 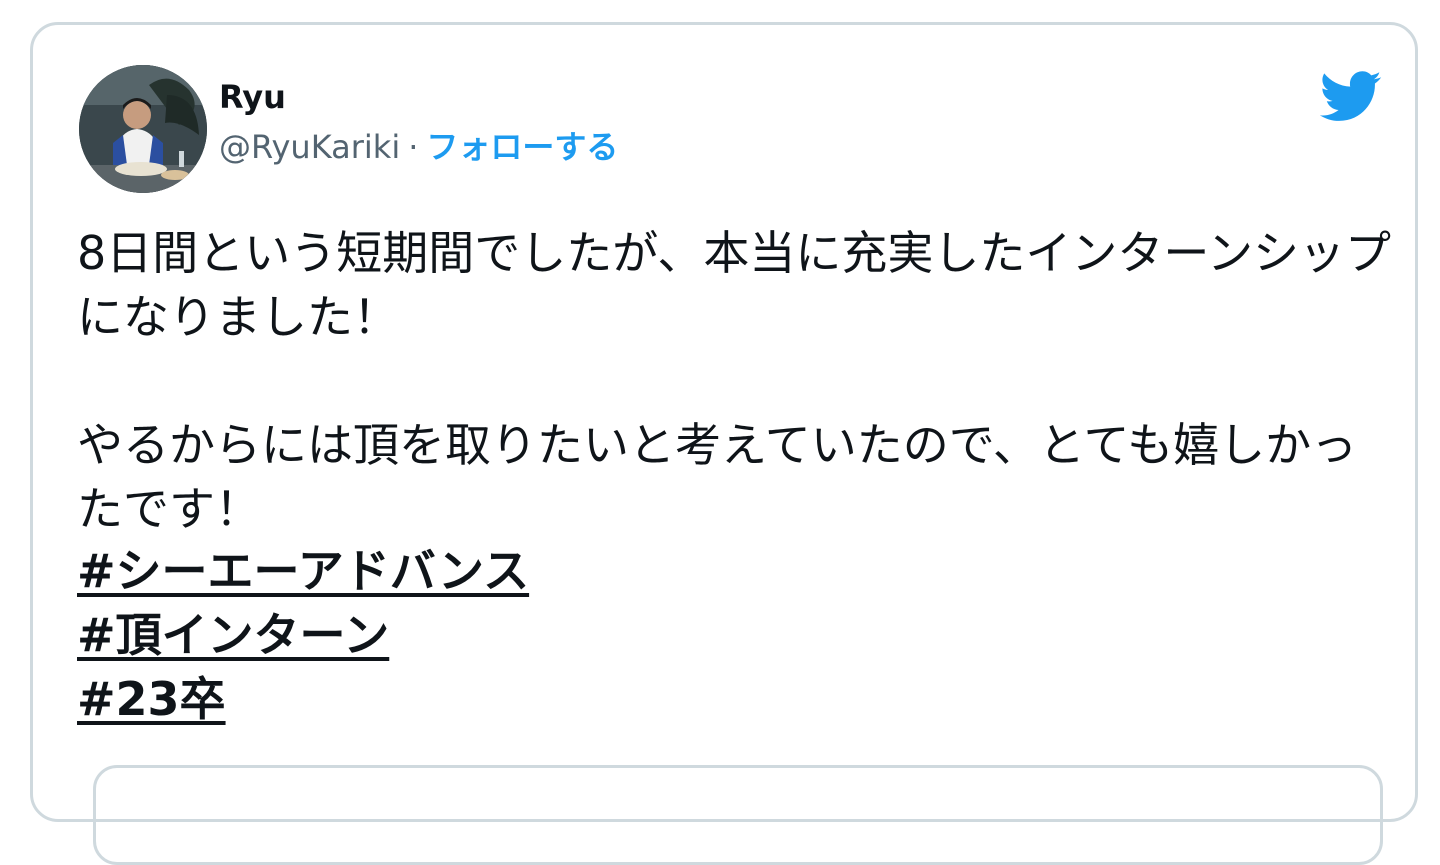 What do you see at coordinates (1351, 97) in the screenshot?
I see `twitter-bird-icon` at bounding box center [1351, 97].